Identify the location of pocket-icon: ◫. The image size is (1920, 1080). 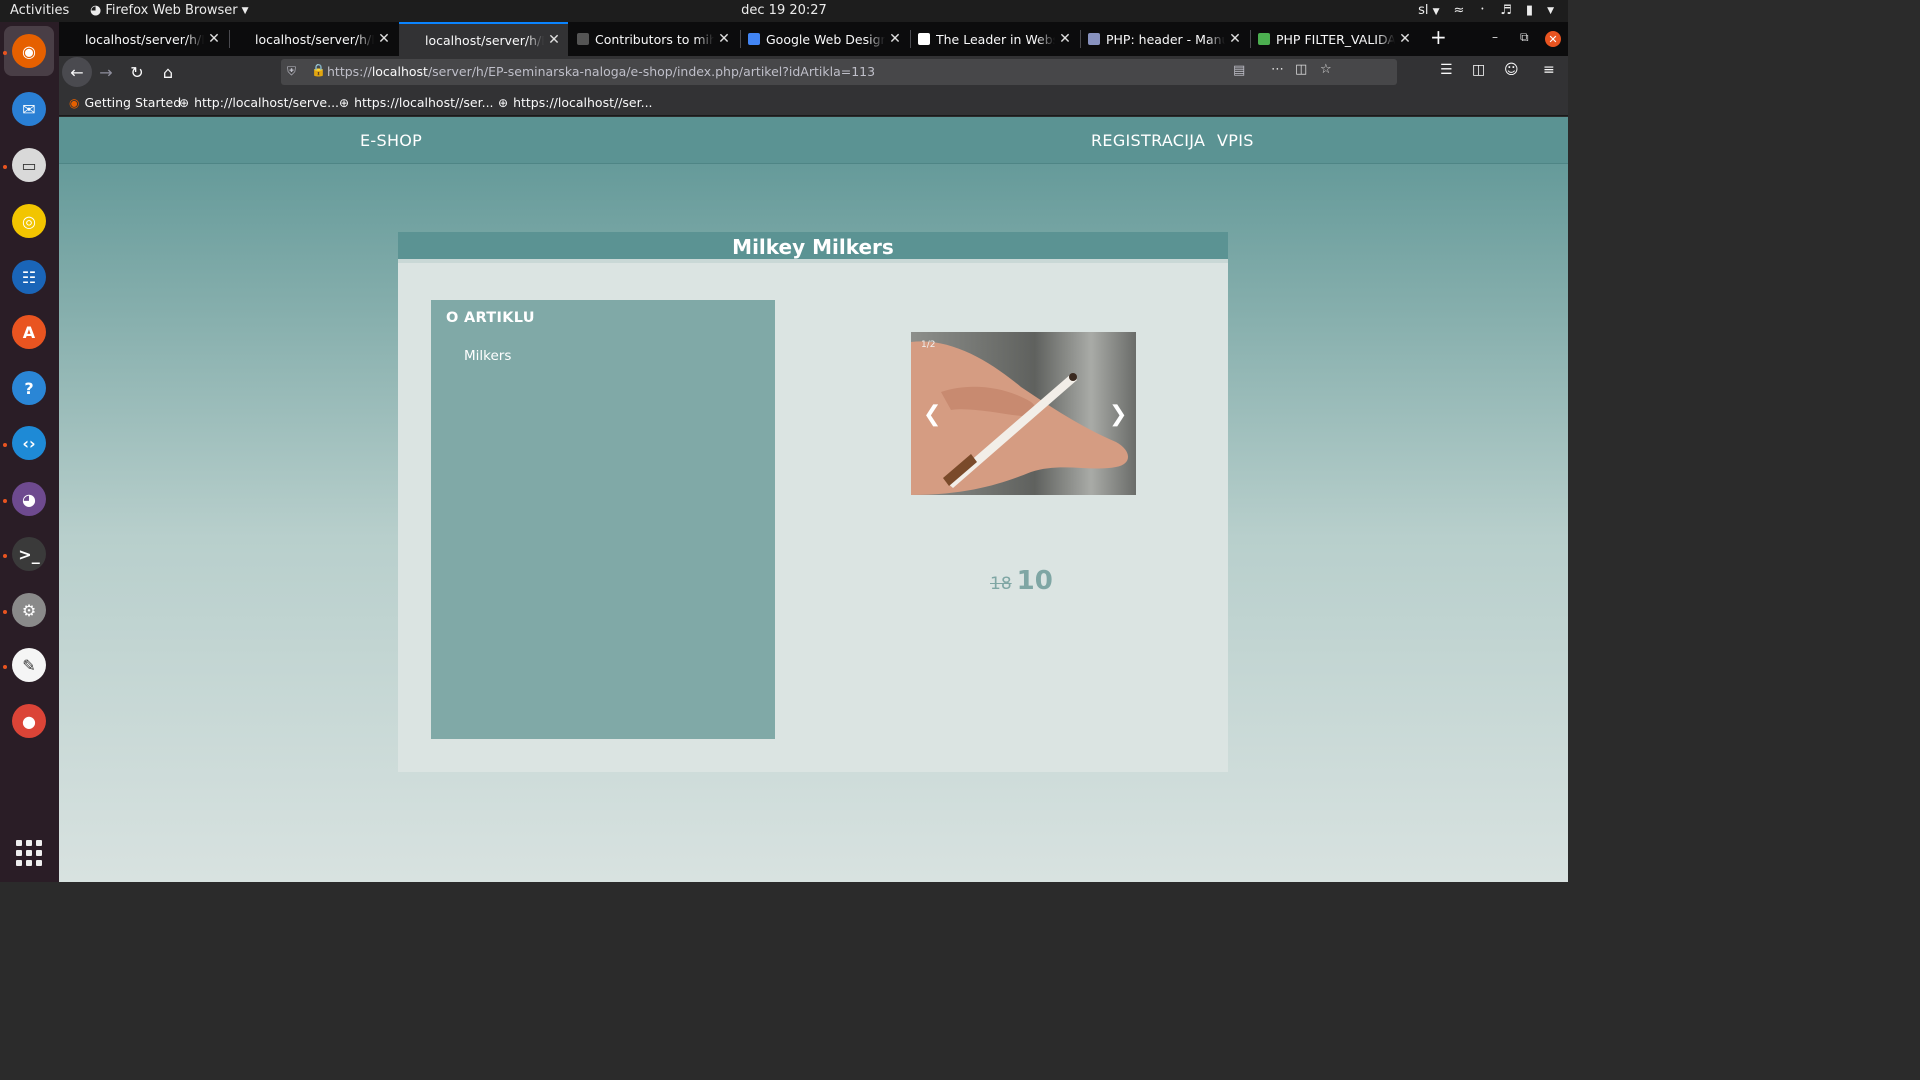
(1301, 69).